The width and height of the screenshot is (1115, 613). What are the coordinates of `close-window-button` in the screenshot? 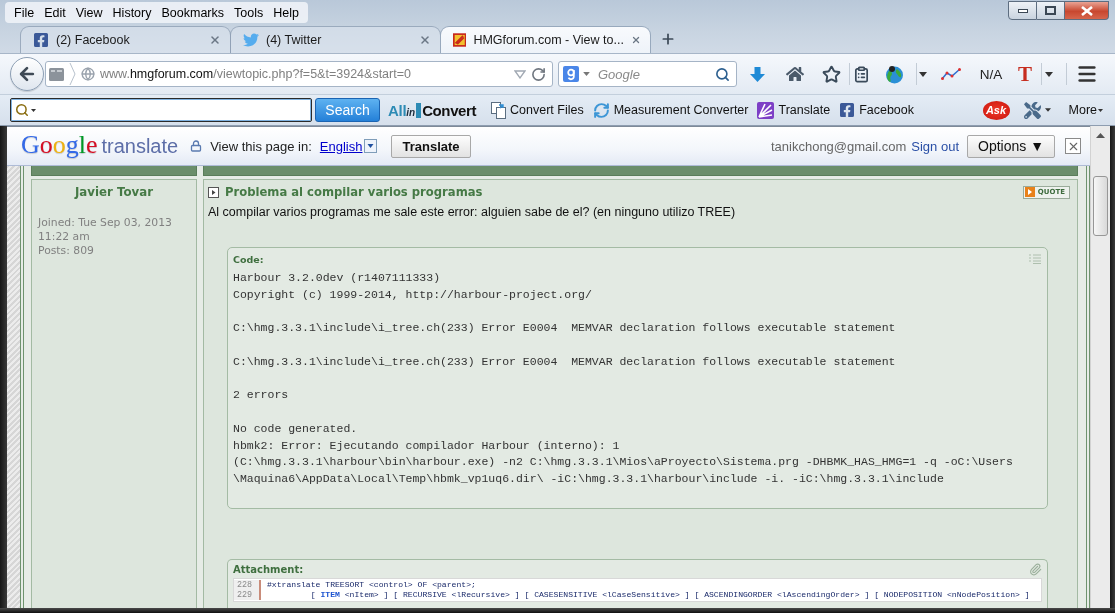 It's located at (1087, 10).